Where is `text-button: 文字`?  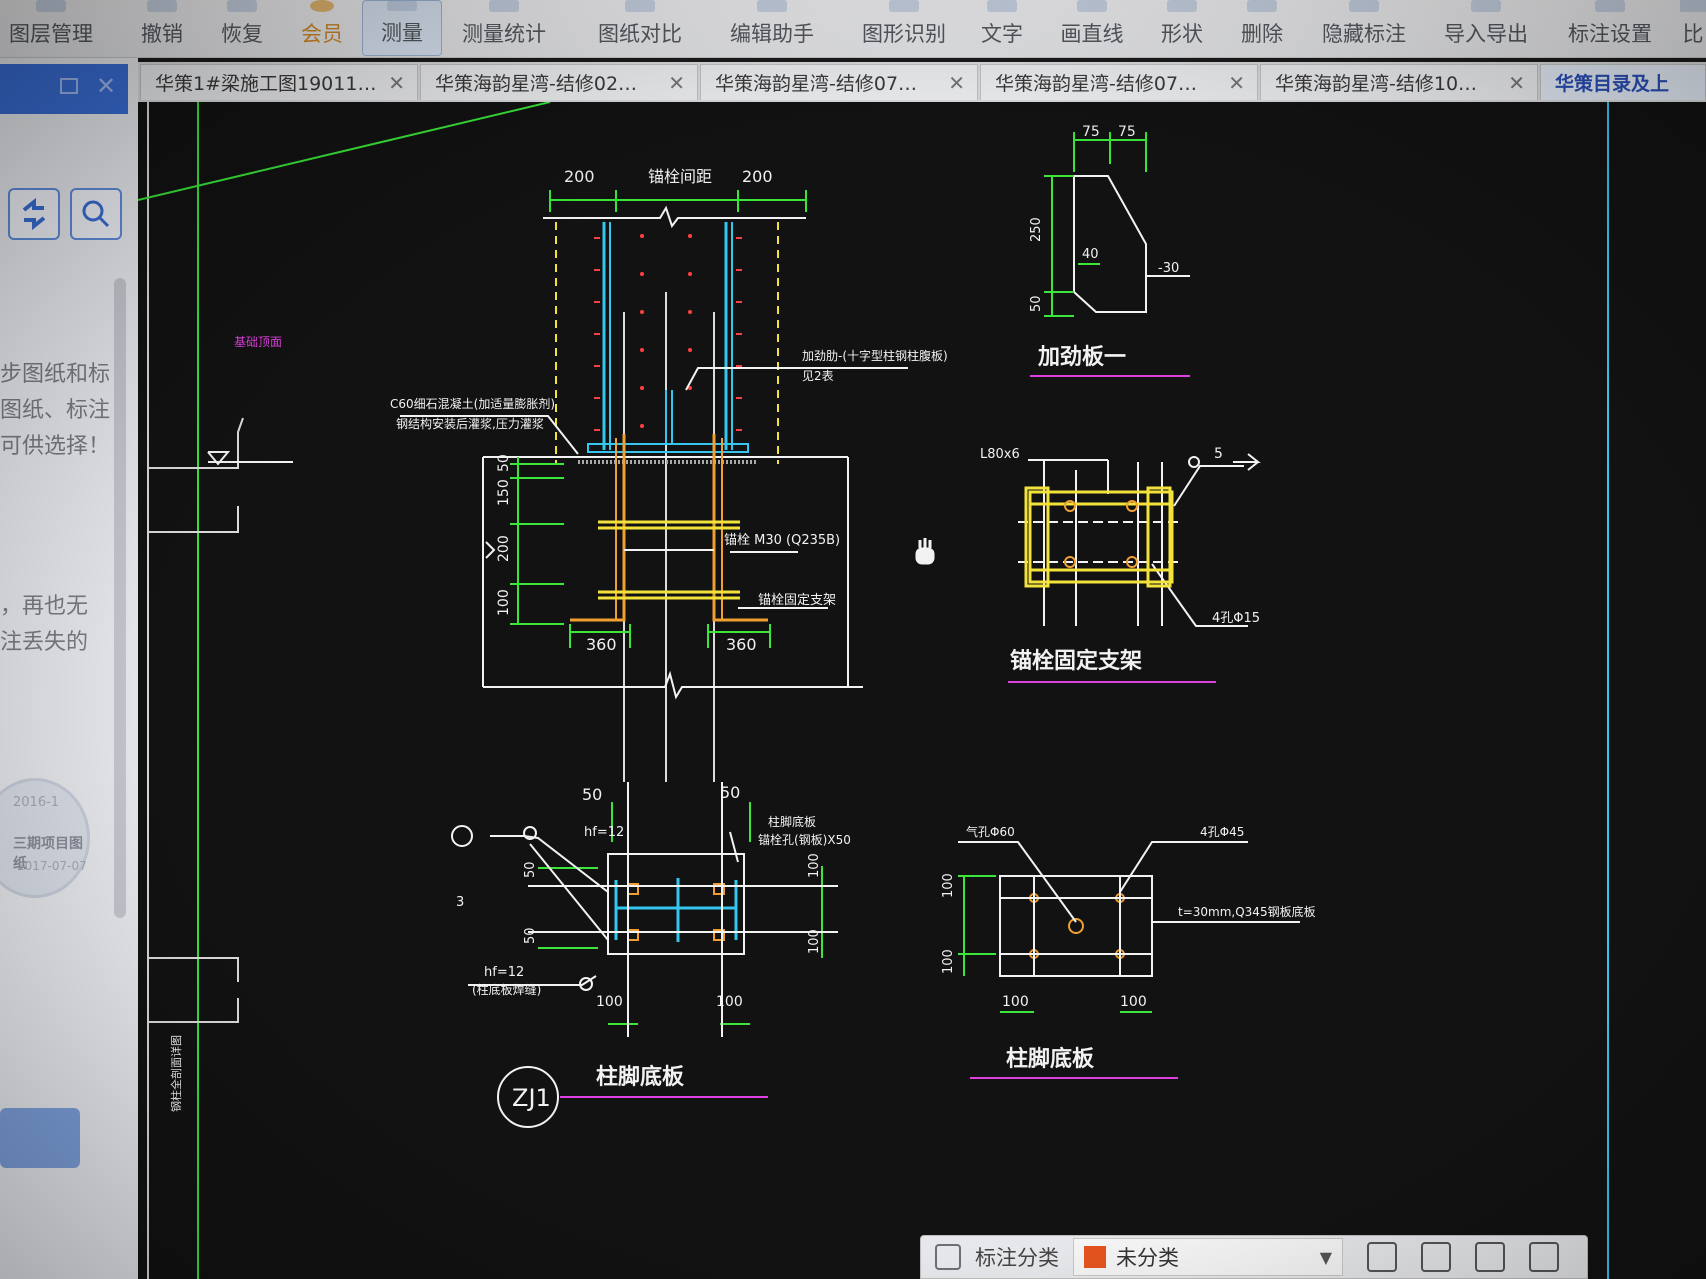
text-button: 文字 is located at coordinates (1002, 28).